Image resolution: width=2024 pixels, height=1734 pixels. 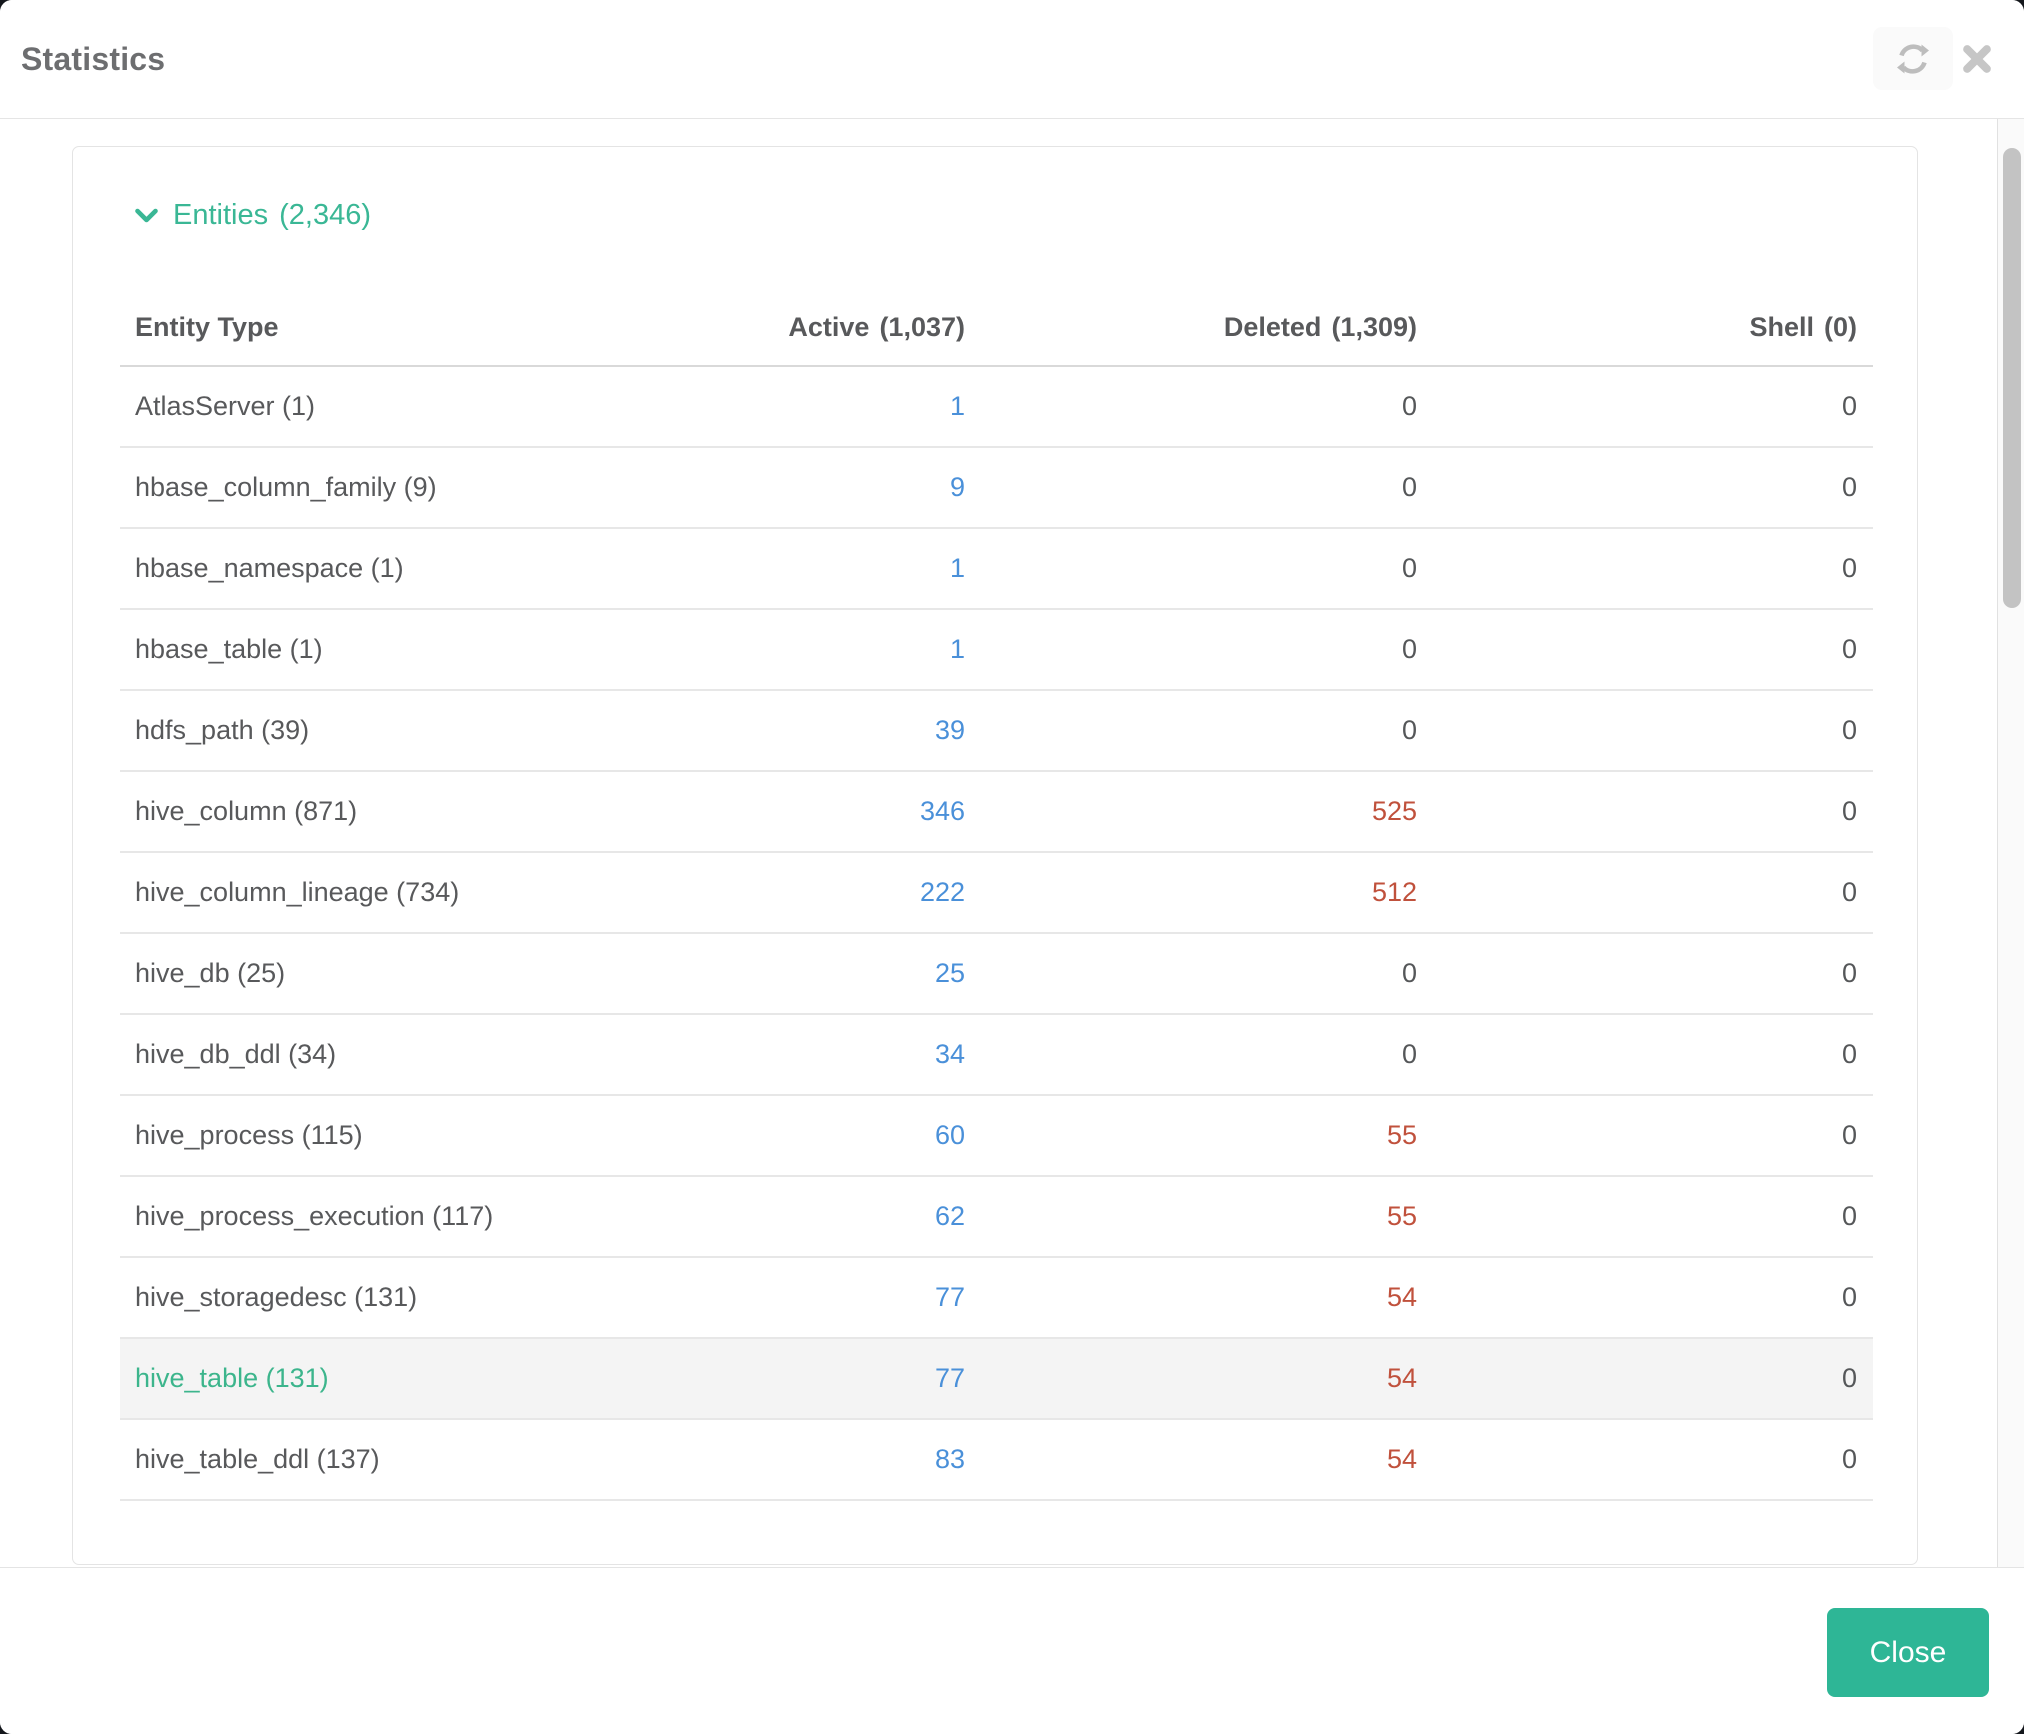 I want to click on entity-type-cell: hive_table (131), so click(x=400, y=1379).